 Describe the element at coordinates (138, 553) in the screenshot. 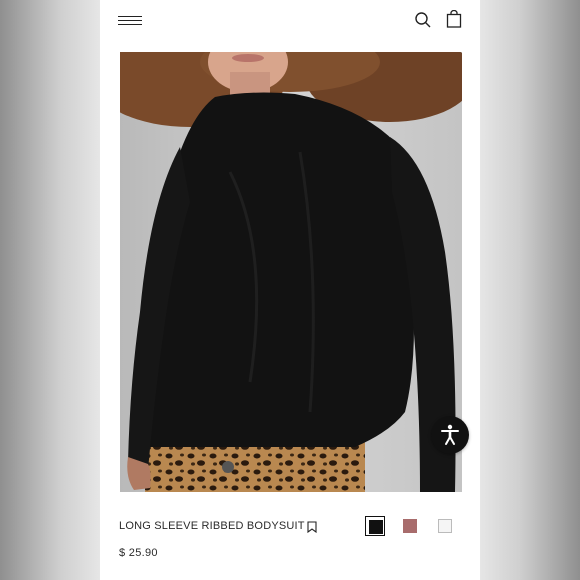

I see `product-price: $ 25.90` at that location.